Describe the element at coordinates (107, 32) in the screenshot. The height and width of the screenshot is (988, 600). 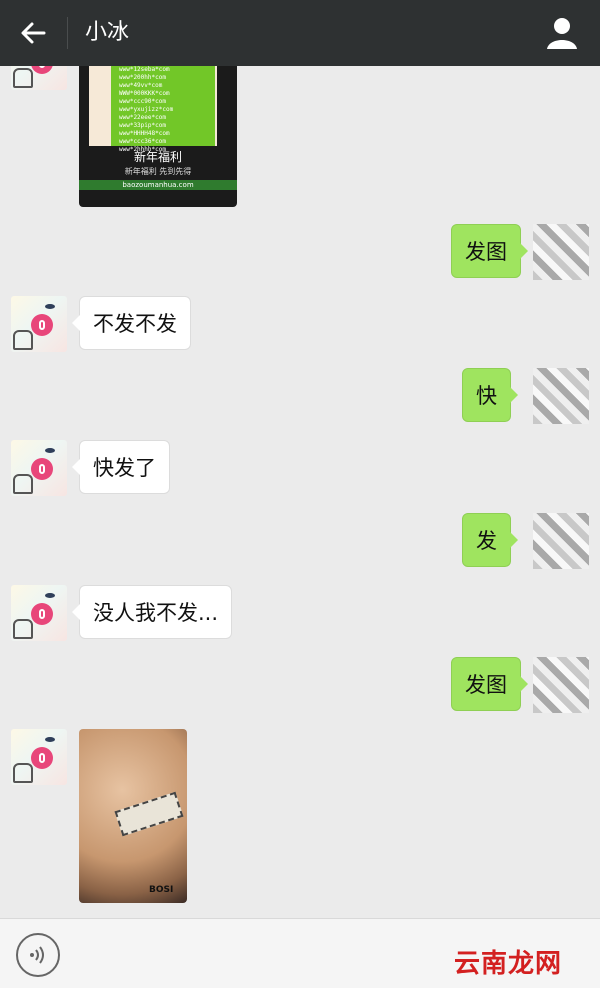
I see `chat-title: 小冰` at that location.